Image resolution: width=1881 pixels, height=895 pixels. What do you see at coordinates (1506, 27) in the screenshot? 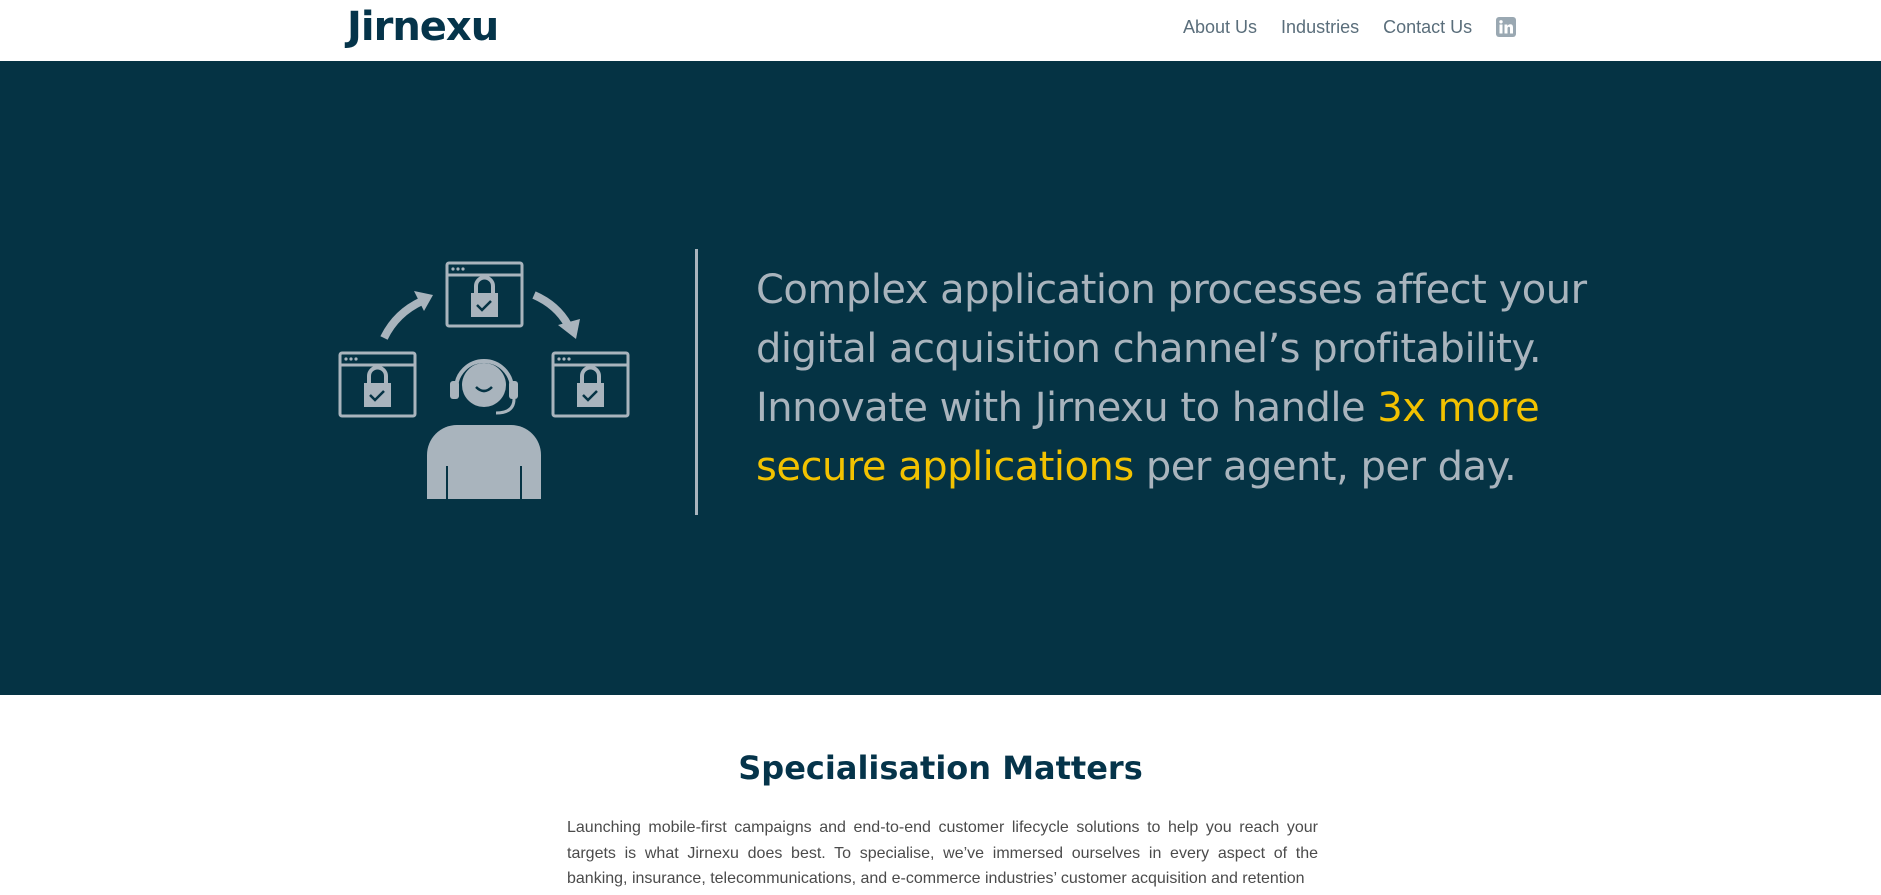
I see `linkedin-icon` at bounding box center [1506, 27].